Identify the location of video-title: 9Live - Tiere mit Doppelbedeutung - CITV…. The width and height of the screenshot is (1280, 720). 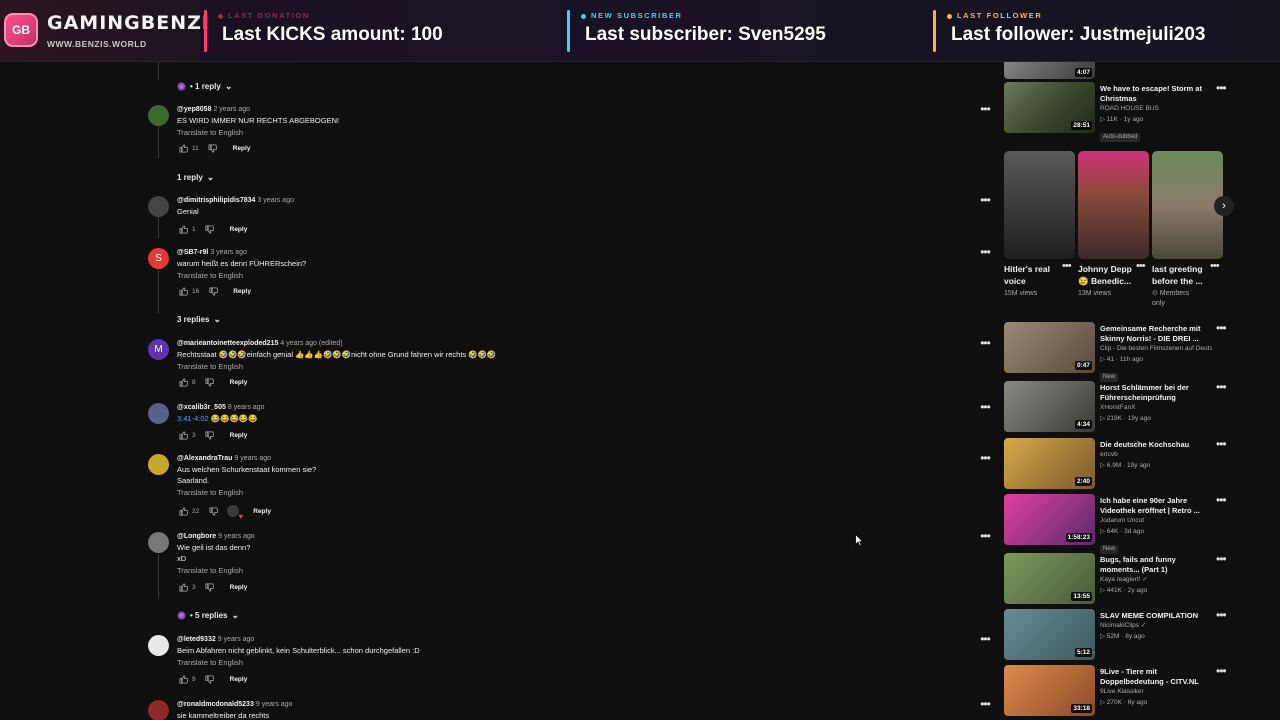
(1156, 677).